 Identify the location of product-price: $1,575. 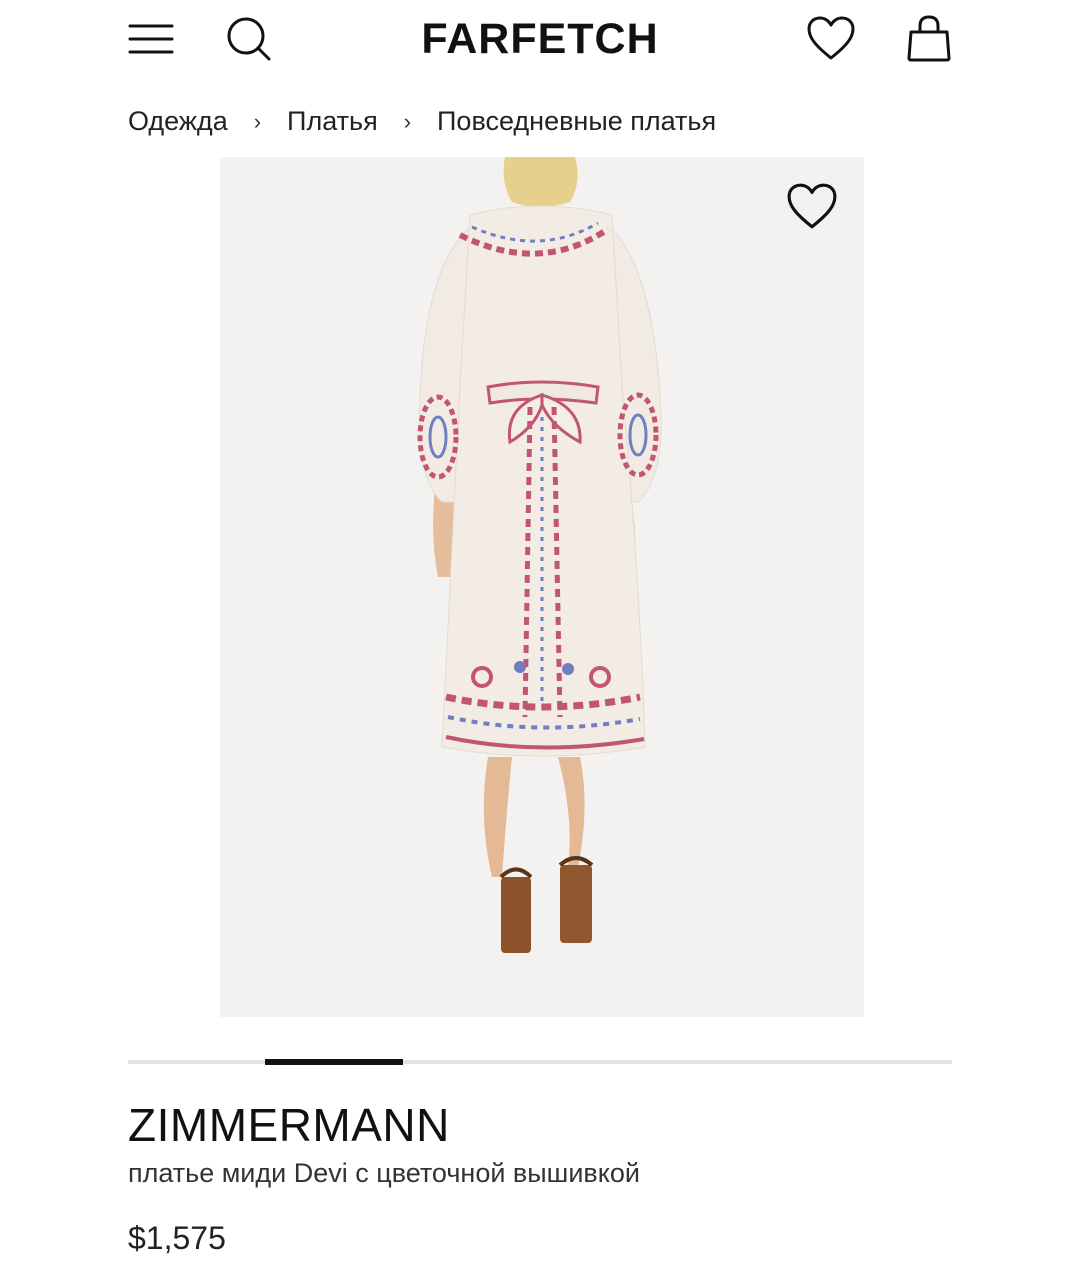
(177, 1238).